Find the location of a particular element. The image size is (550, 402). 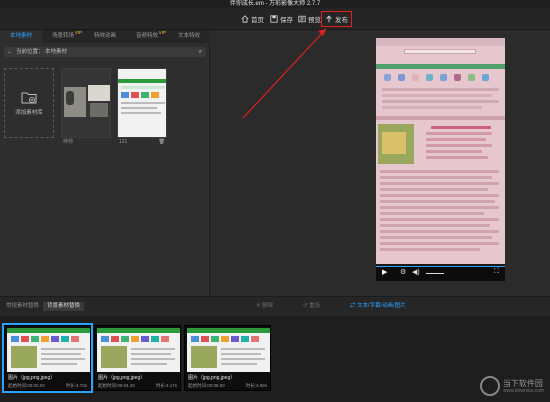

add-material-library-label: 添加素材库 is located at coordinates (29, 113).